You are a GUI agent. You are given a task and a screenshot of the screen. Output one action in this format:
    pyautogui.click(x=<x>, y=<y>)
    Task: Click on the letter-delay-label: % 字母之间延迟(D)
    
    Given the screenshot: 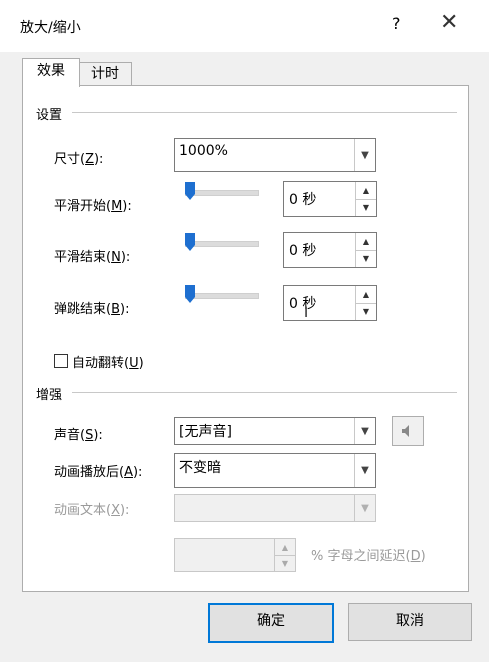 What is the action you would take?
    pyautogui.click(x=368, y=556)
    